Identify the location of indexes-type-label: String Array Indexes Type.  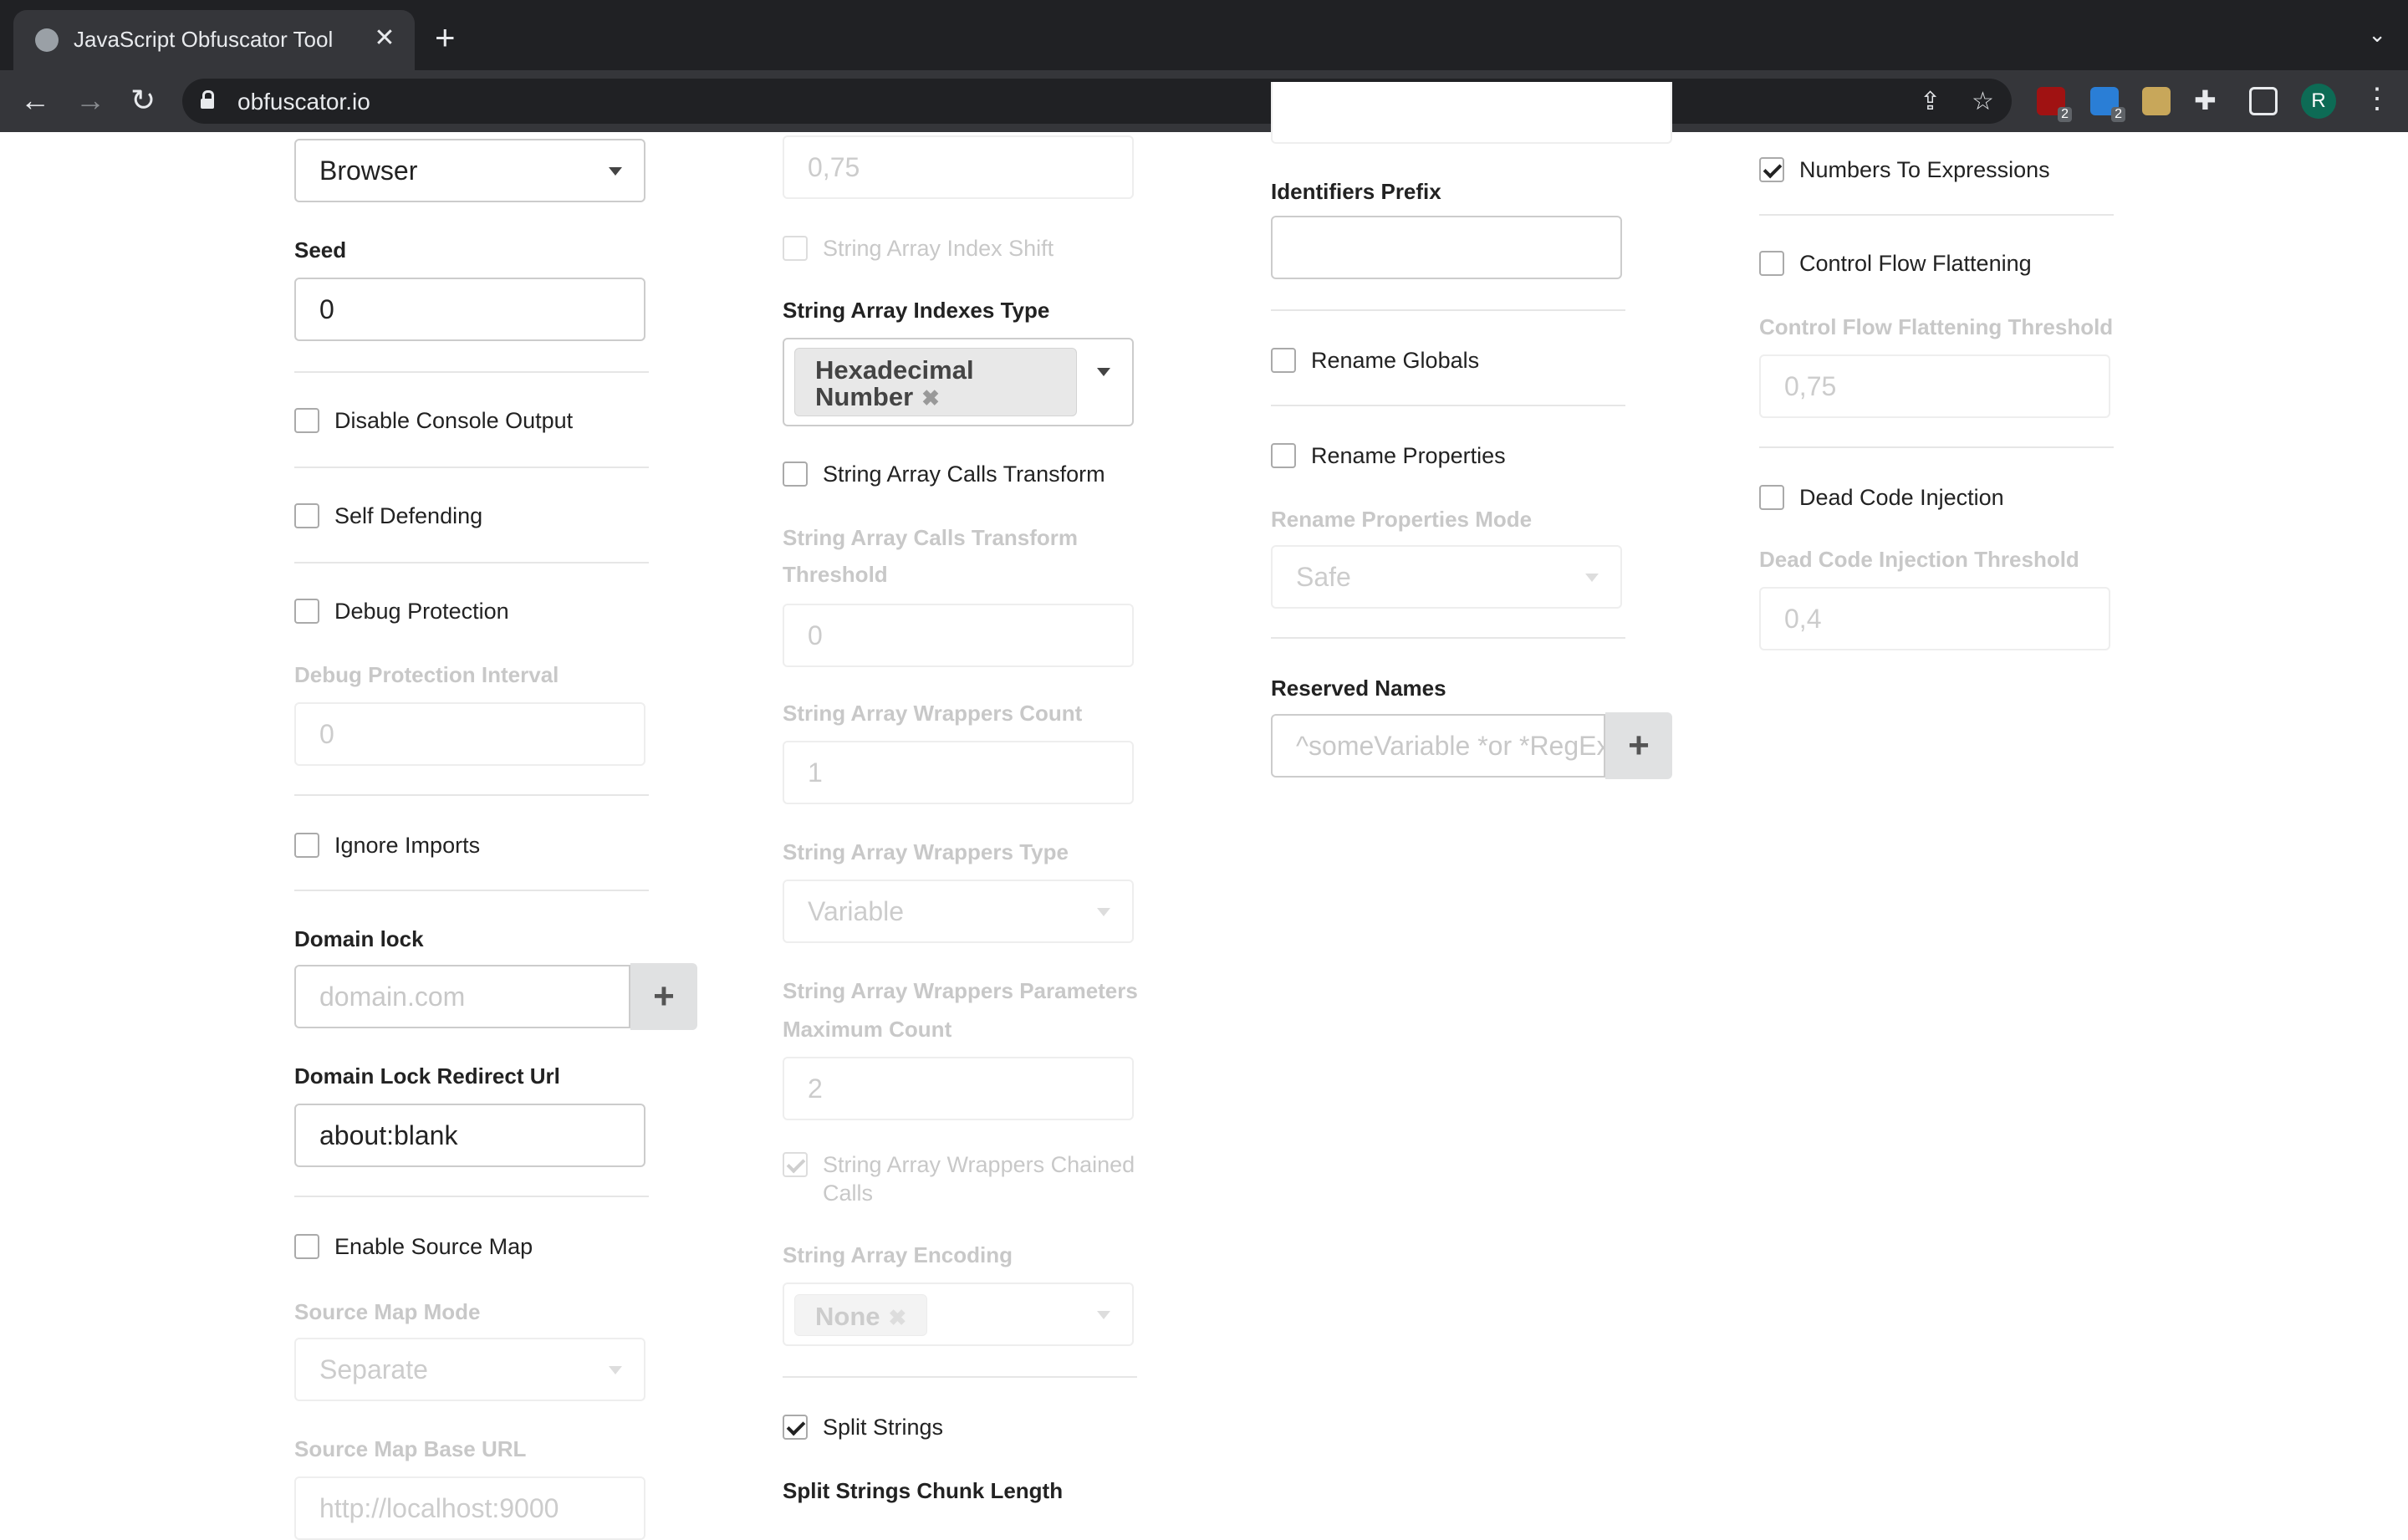
(916, 310).